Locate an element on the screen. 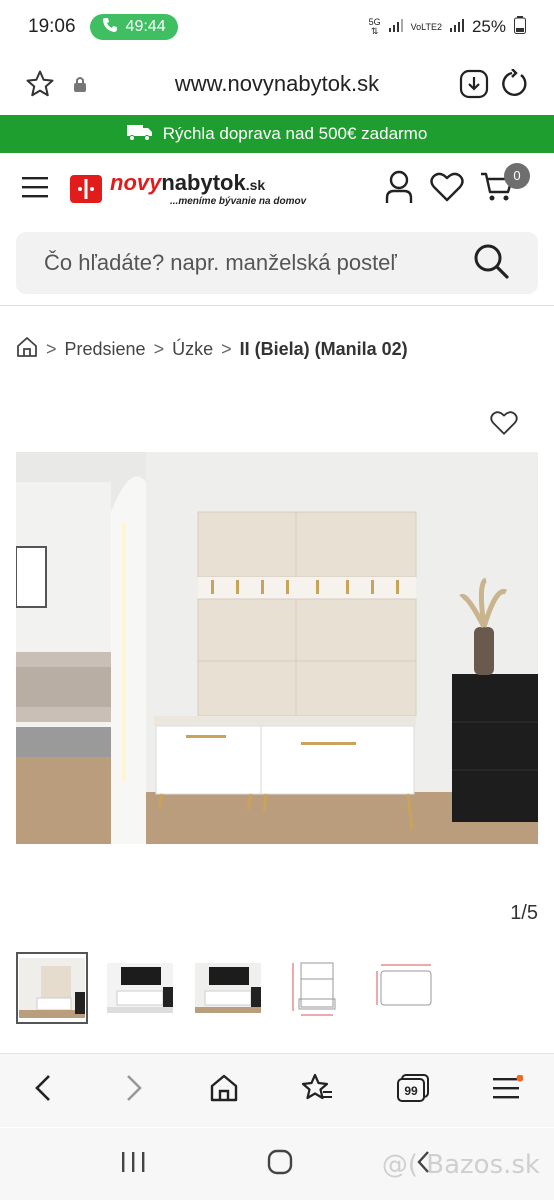 Image resolution: width=554 pixels, height=1200 pixels. bookmark-star-icon is located at coordinates (40, 84).